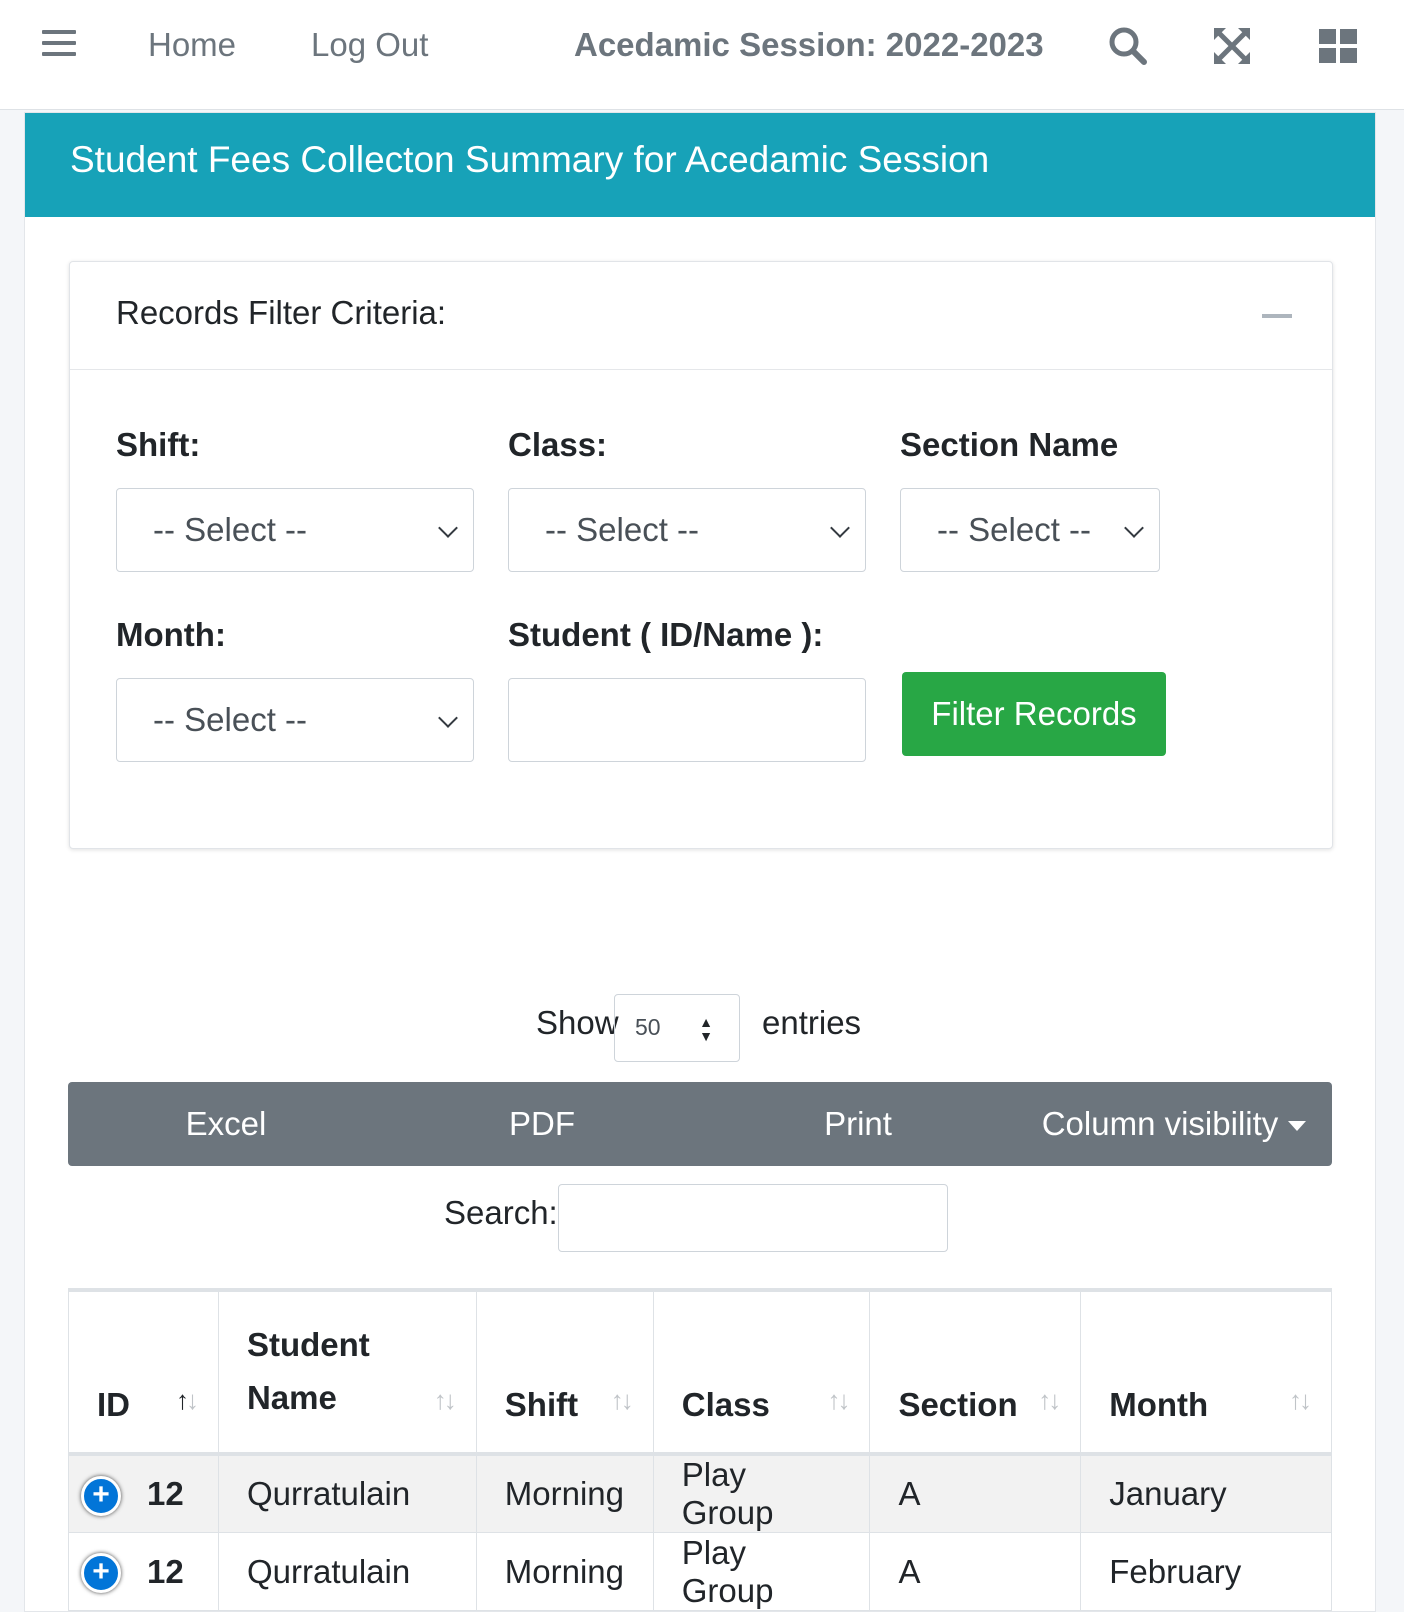 The image size is (1404, 1612). Describe the element at coordinates (1206, 1493) in the screenshot. I see `cell-month: January` at that location.